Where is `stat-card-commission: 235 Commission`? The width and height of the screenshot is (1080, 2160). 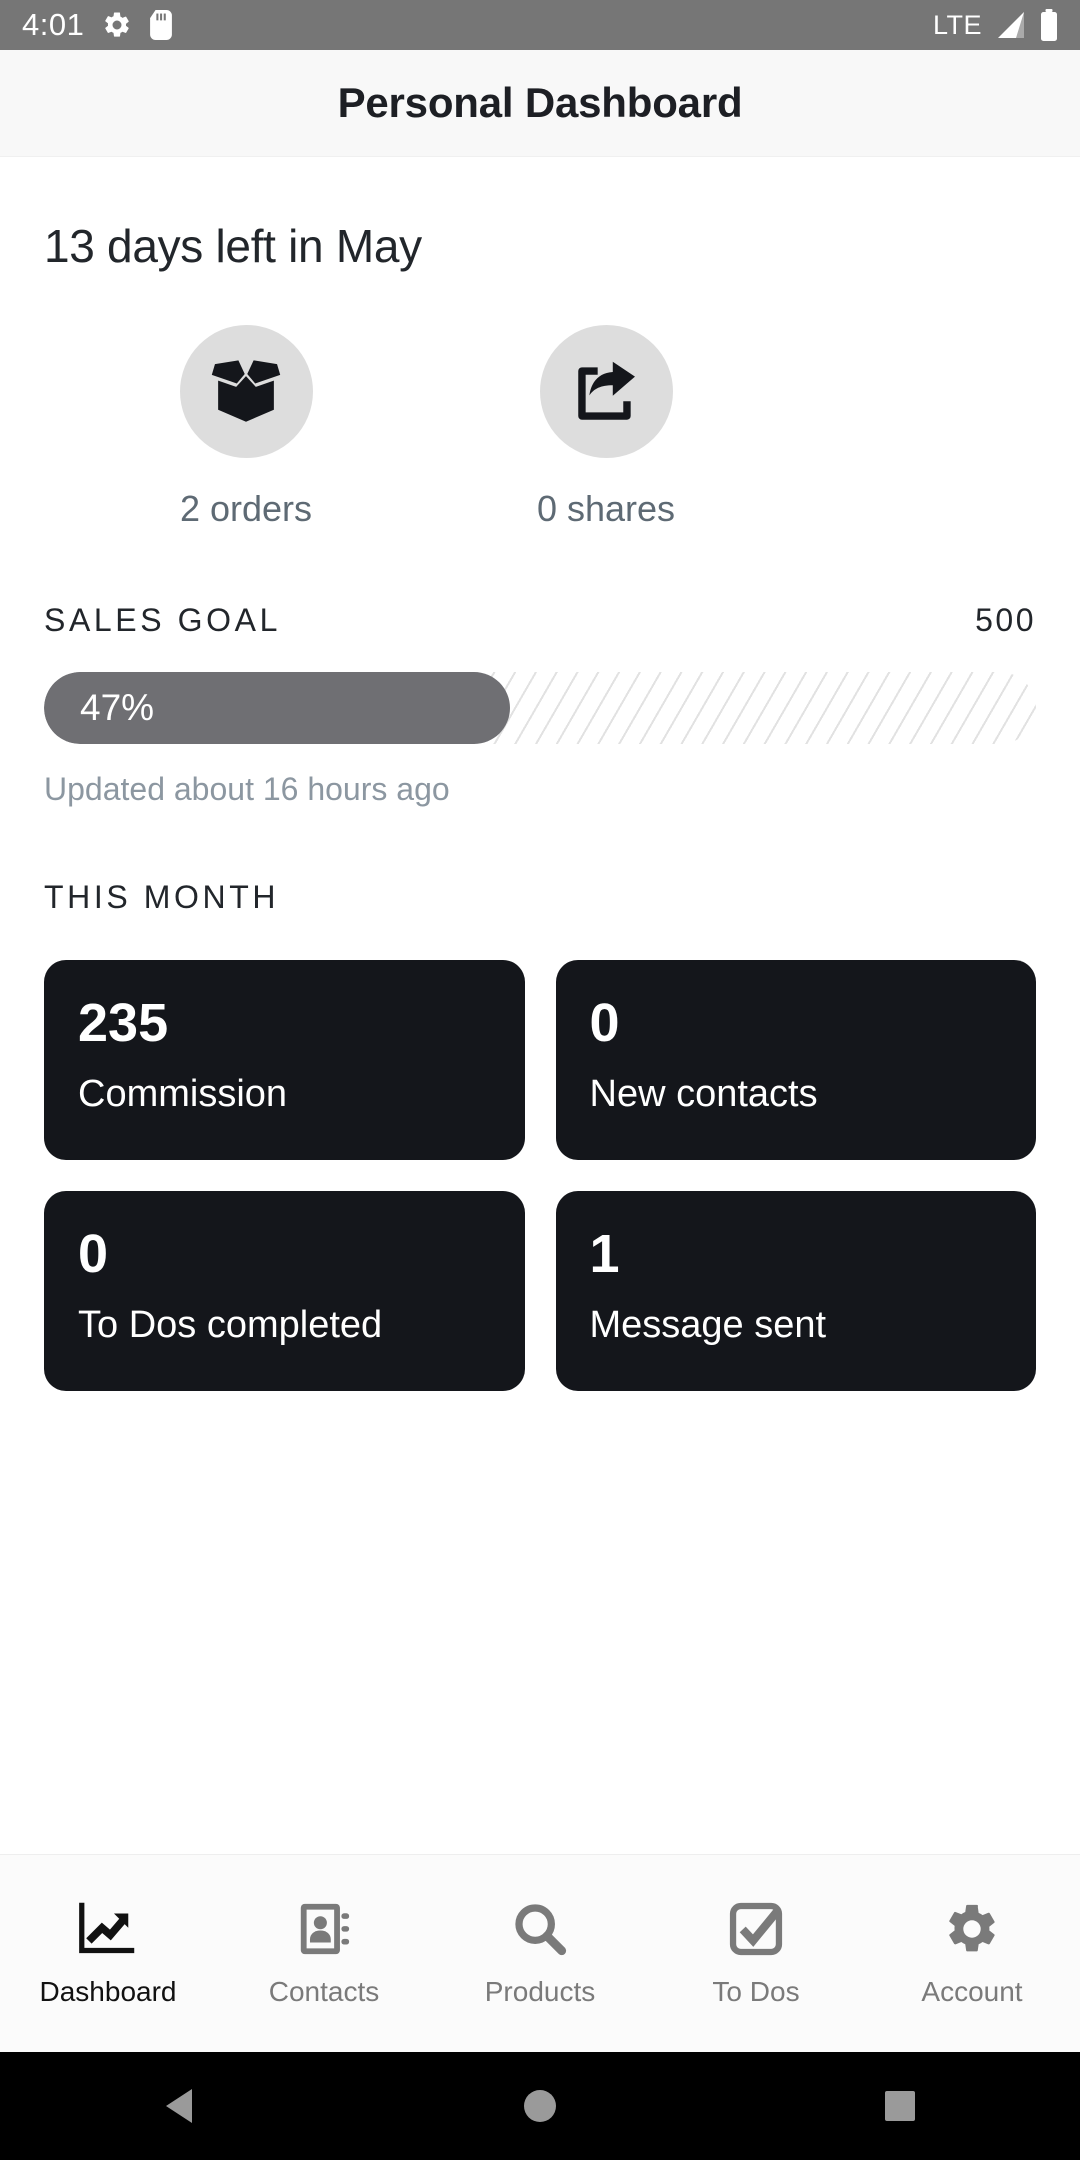
stat-card-commission: 235 Commission is located at coordinates (284, 1060).